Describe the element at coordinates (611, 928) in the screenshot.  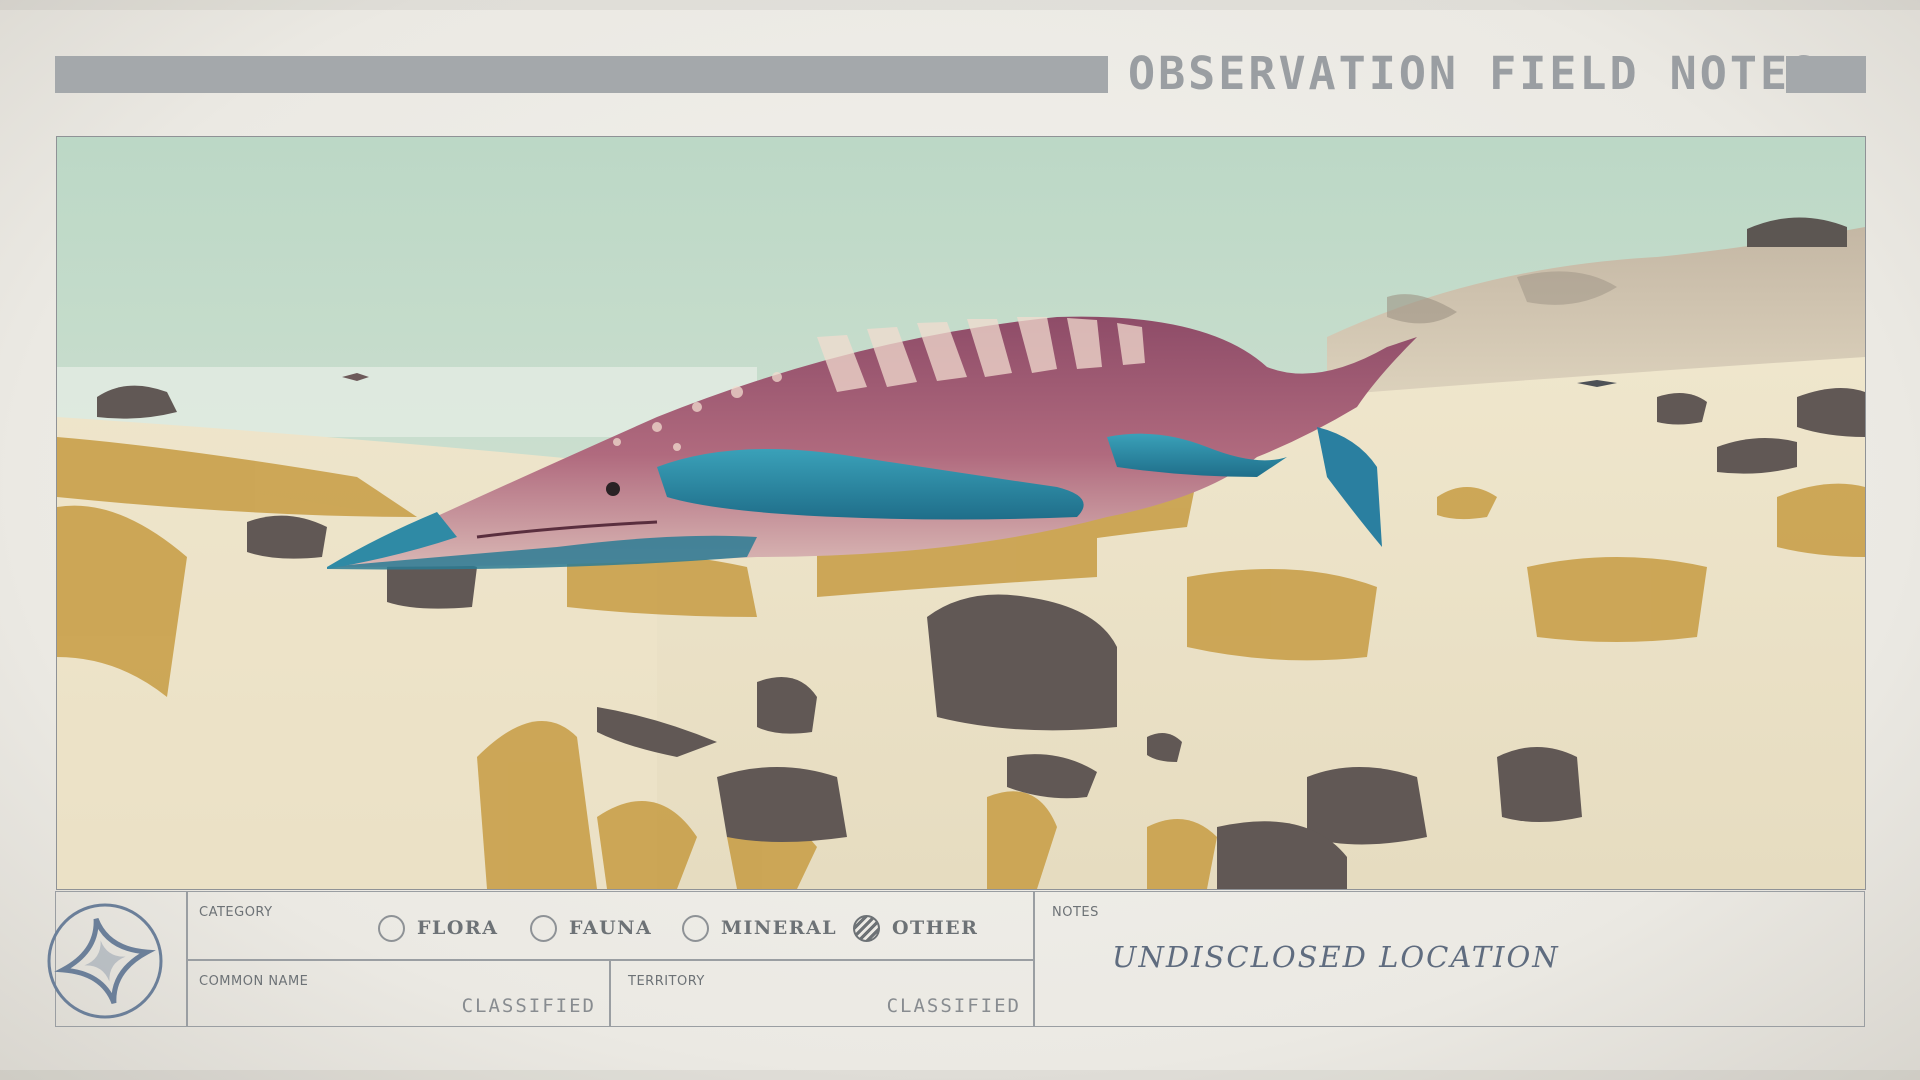
I see `option-label: FAUNA` at that location.